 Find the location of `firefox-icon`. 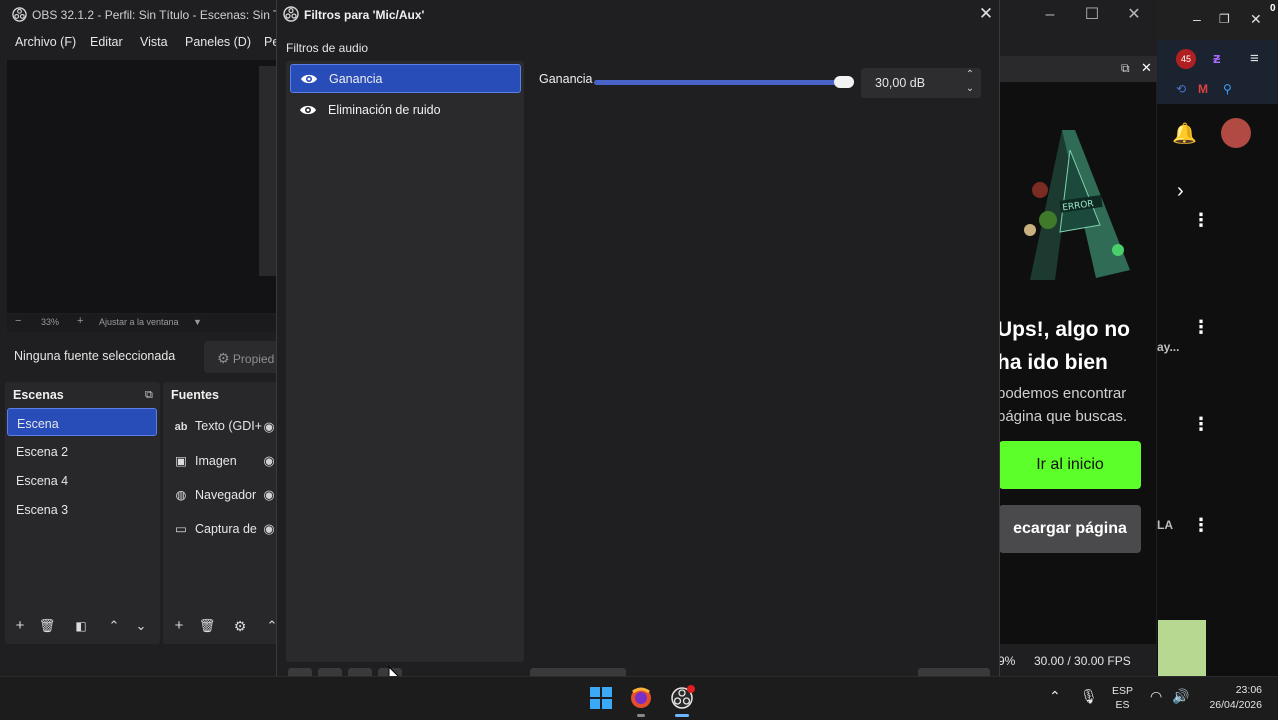

firefox-icon is located at coordinates (641, 698).